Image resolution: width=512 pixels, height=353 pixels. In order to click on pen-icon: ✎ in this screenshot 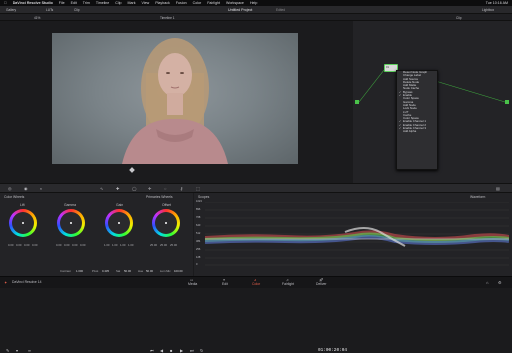, I will do `click(7, 350)`.